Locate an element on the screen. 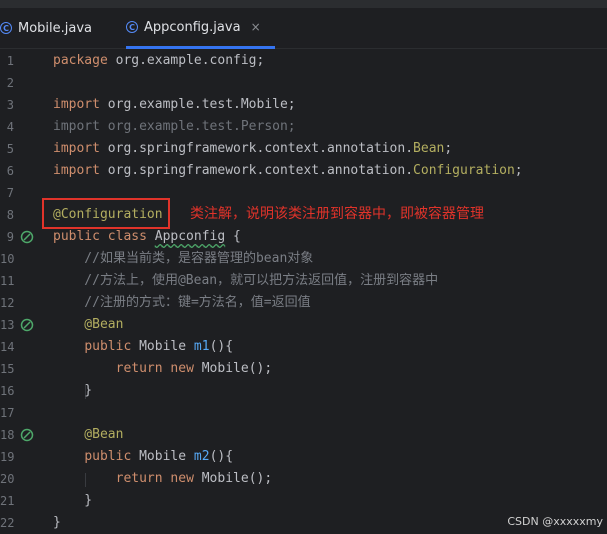 Image resolution: width=607 pixels, height=534 pixels. line-number: 15 is located at coordinates (7, 369).